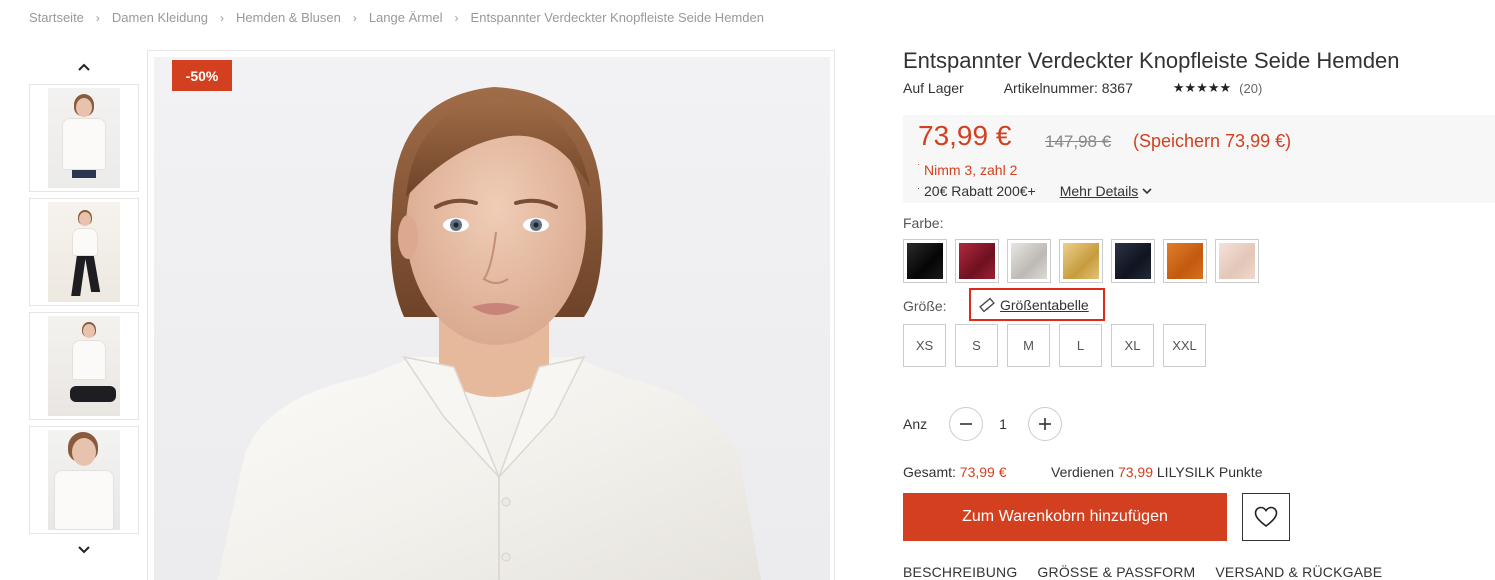 The width and height of the screenshot is (1495, 580). Describe the element at coordinates (1065, 517) in the screenshot. I see `add-to-cart-button: Zum Warenkobrn hinzufügen` at that location.